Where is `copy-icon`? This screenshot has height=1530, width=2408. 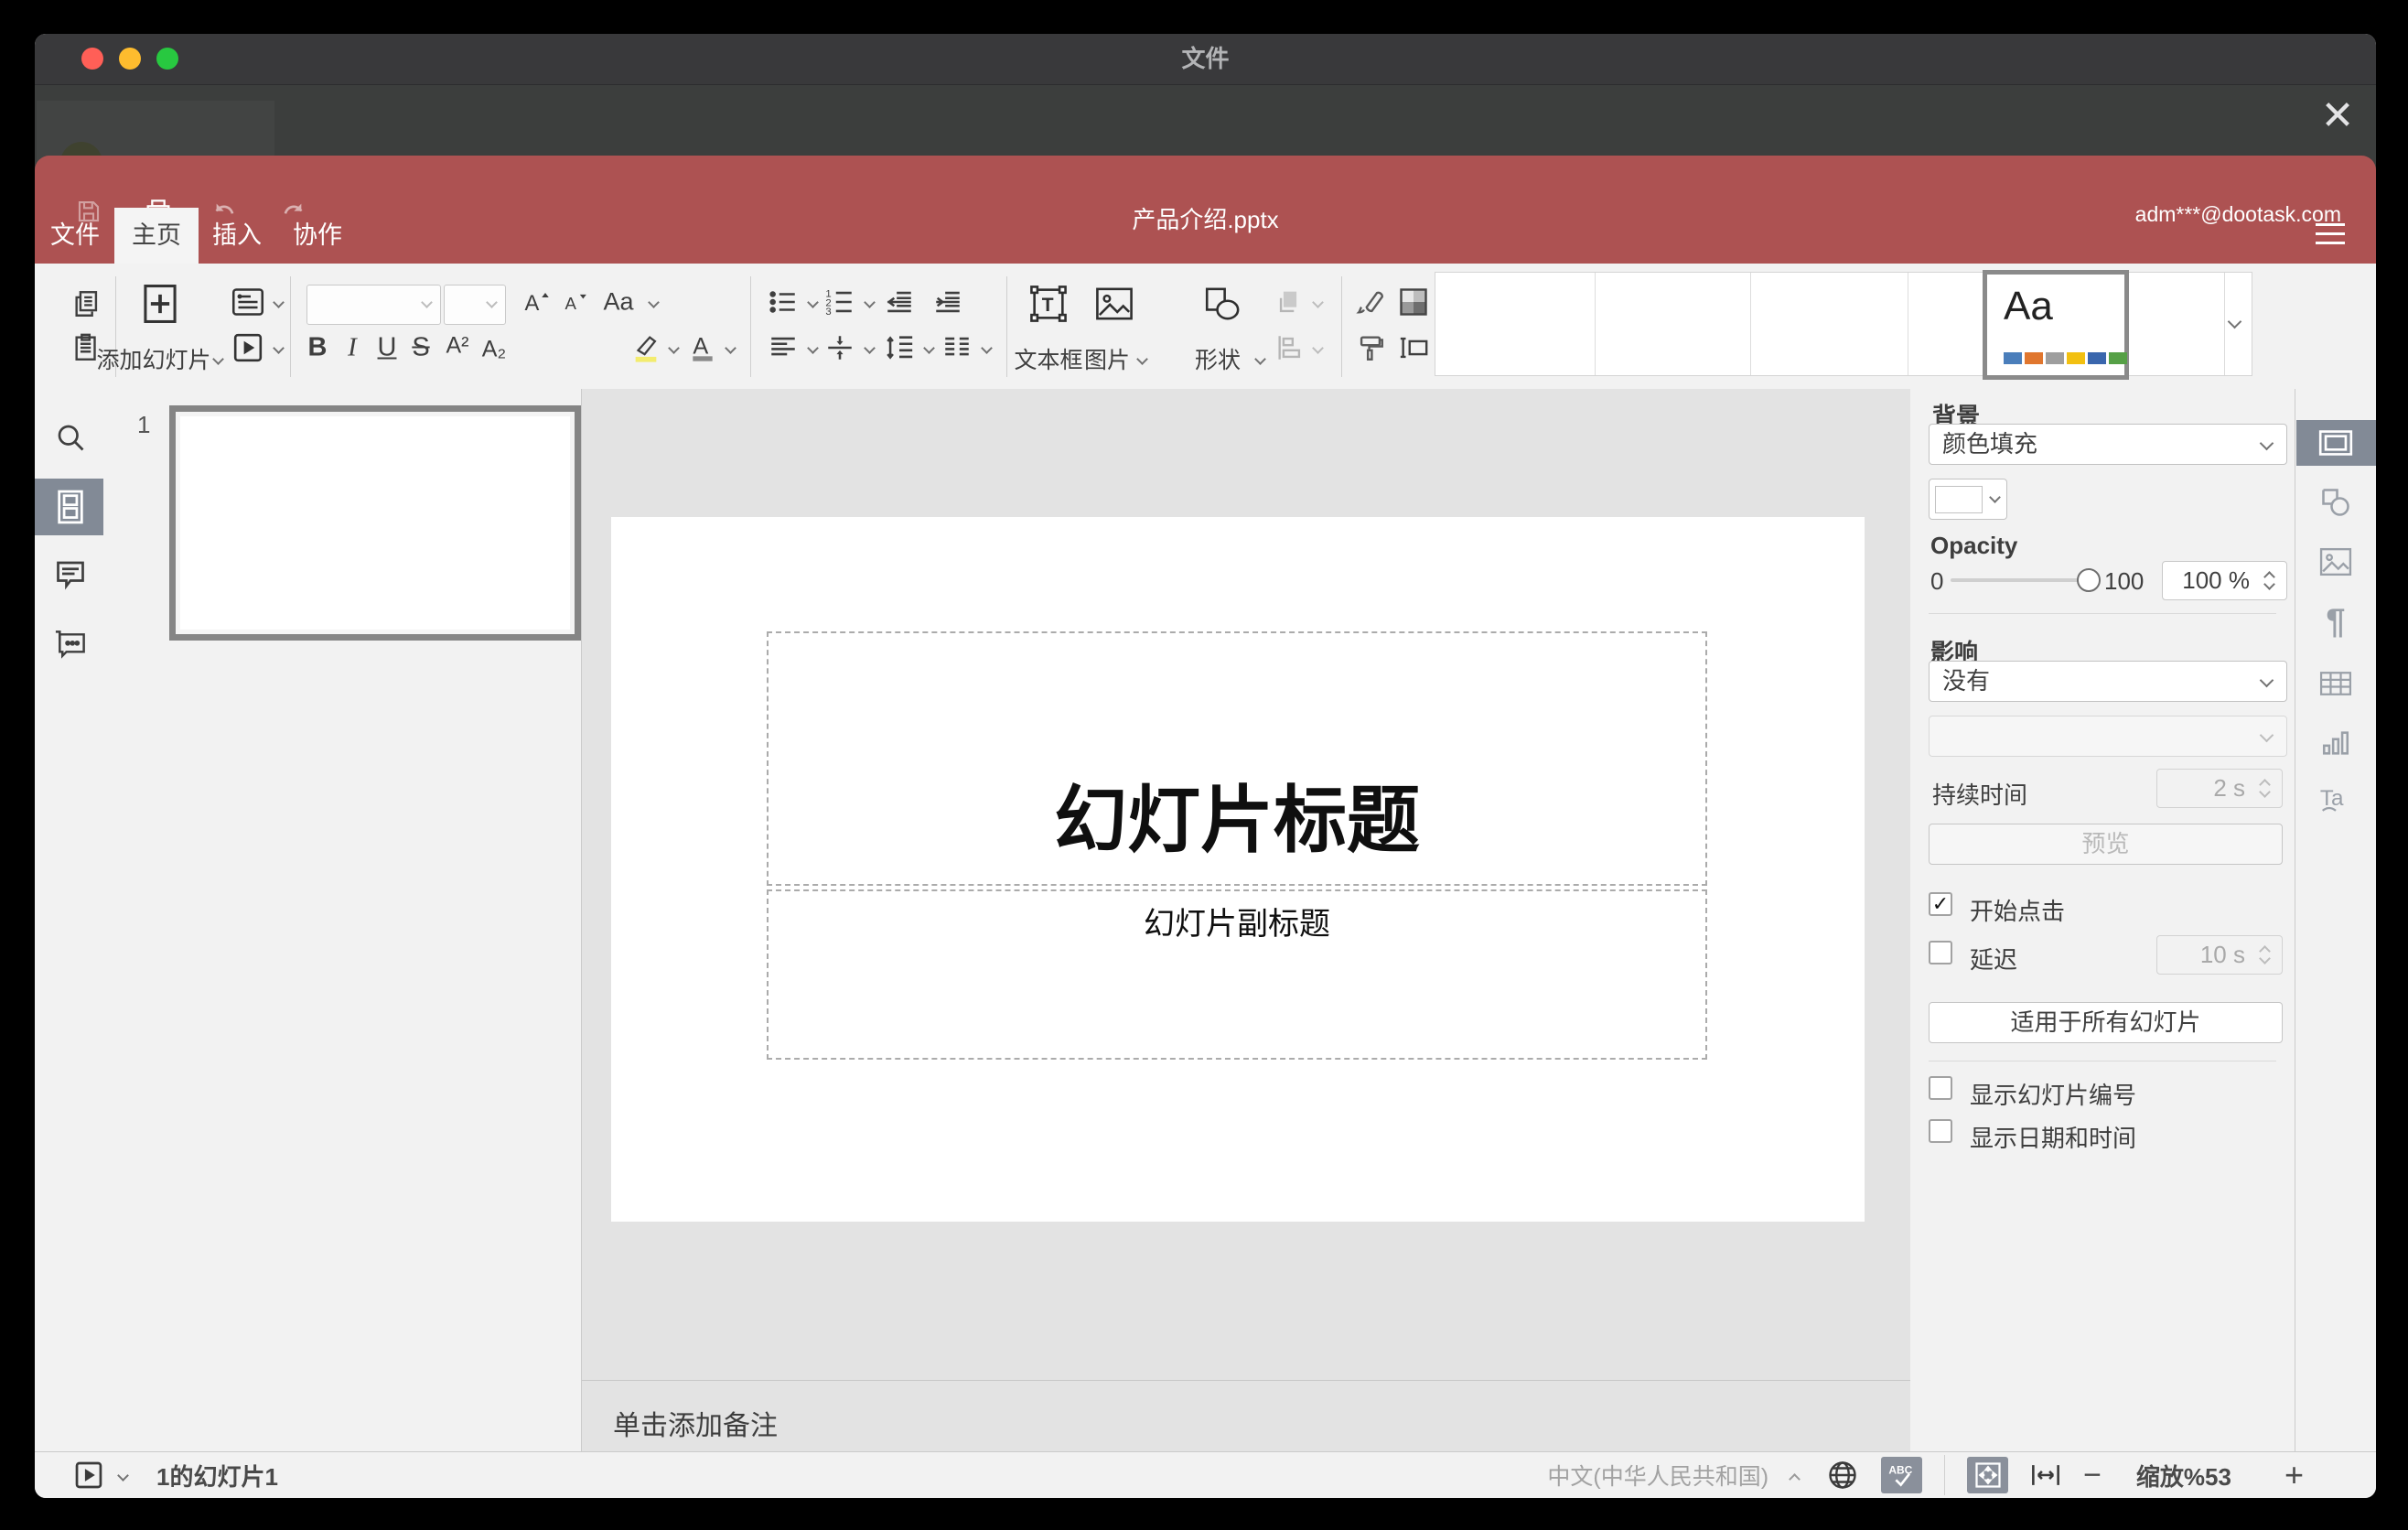 copy-icon is located at coordinates (86, 303).